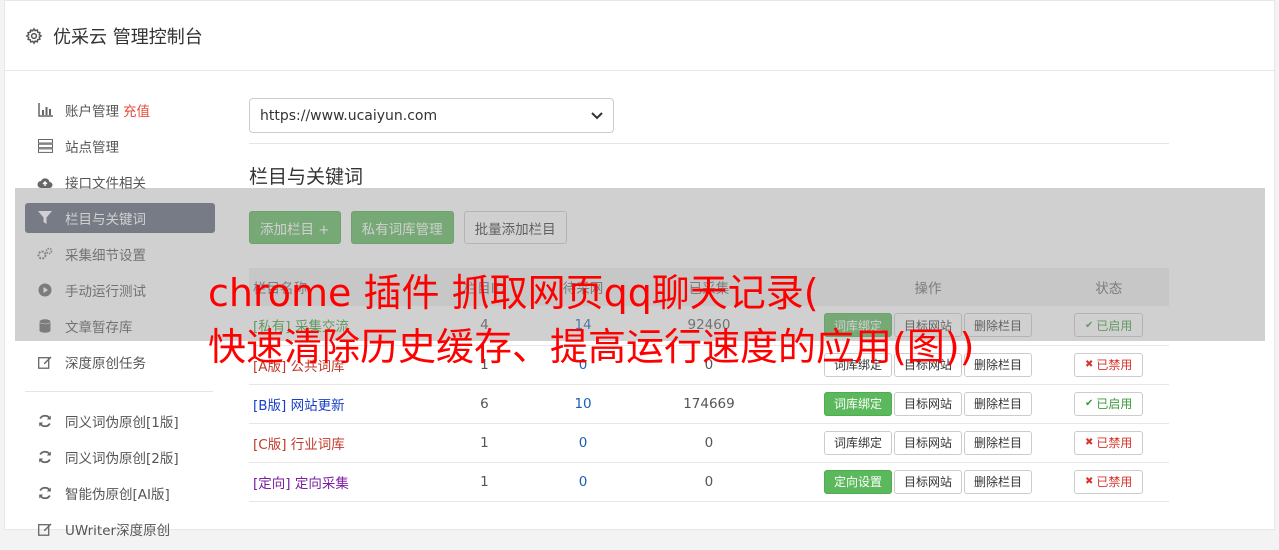 The image size is (1279, 550). I want to click on table-row: [B版] 网站更新 6 10 174669 词库绑定 目标网站 删除栏目 ✔ 已启用, so click(709, 404).